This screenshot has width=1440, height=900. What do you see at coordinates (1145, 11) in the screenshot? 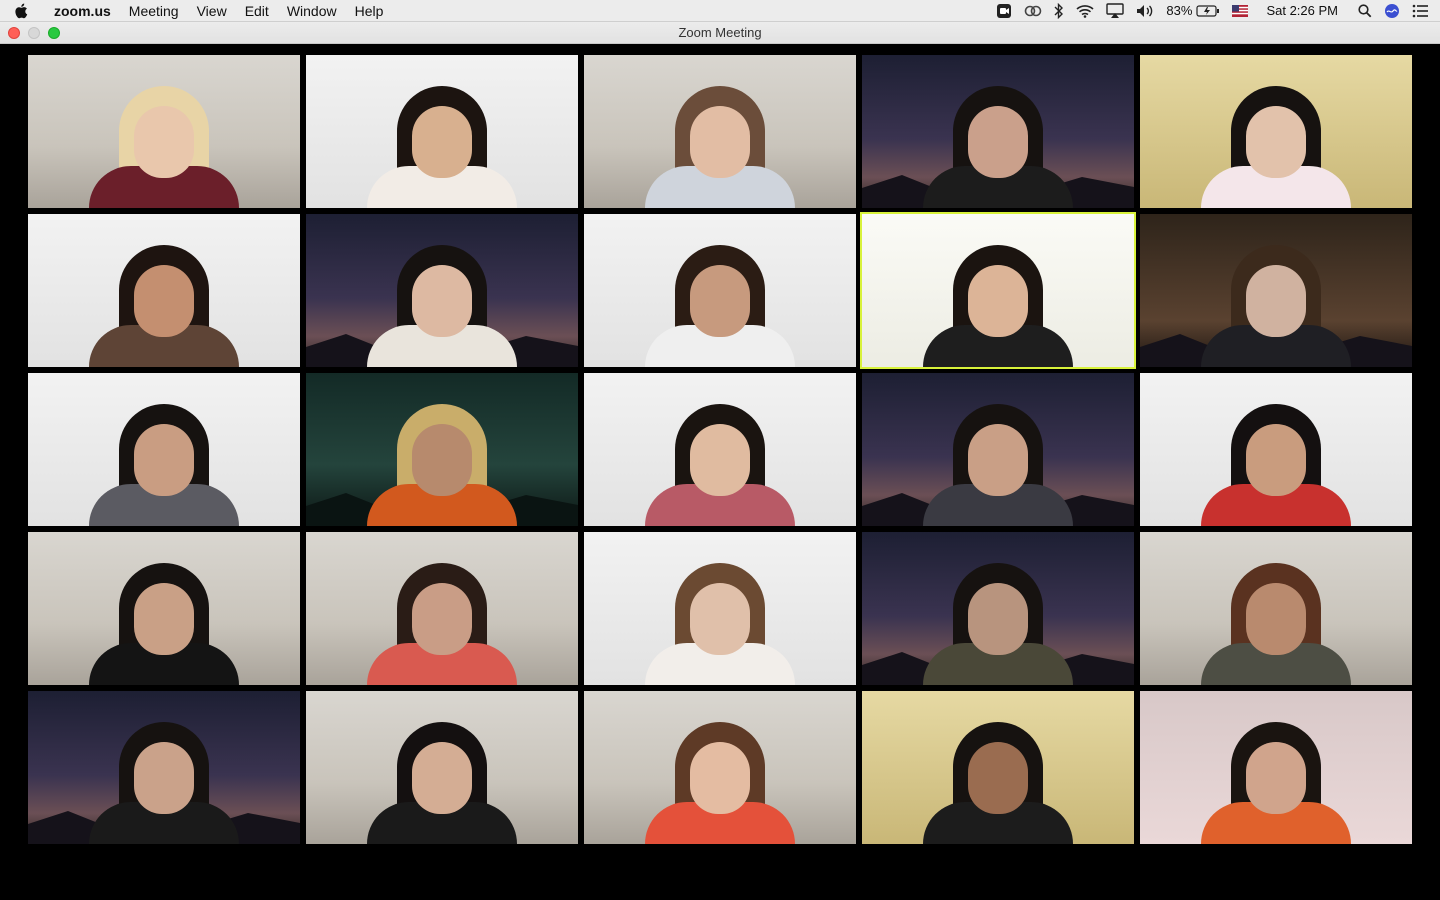
I see `volume-icon` at bounding box center [1145, 11].